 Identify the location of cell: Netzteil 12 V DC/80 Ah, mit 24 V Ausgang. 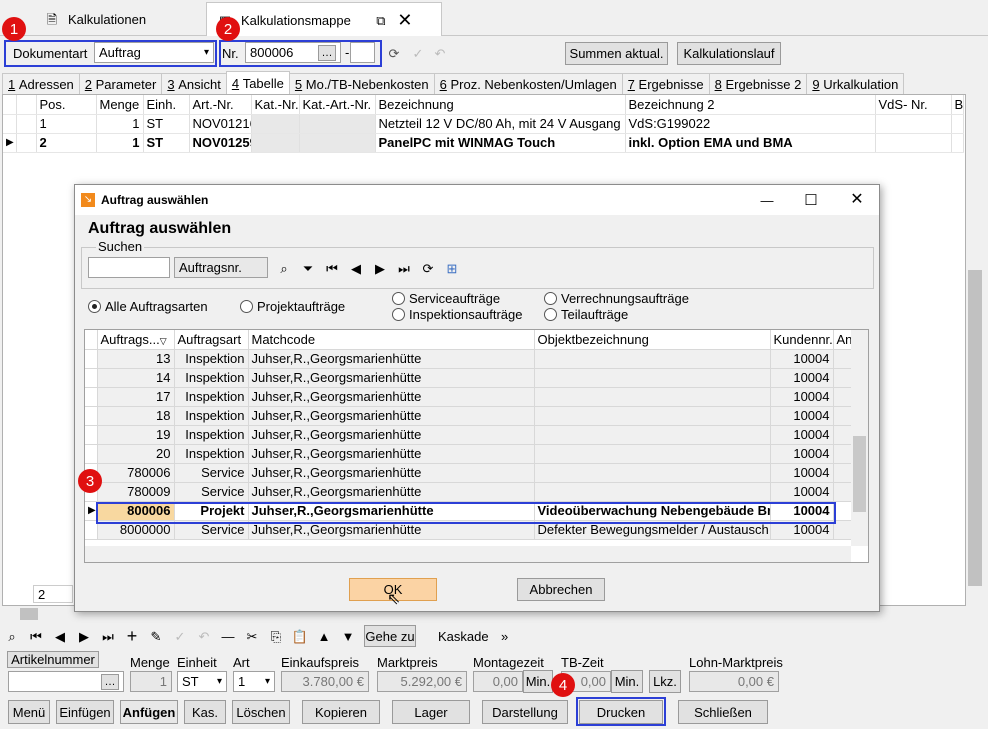
(500, 124).